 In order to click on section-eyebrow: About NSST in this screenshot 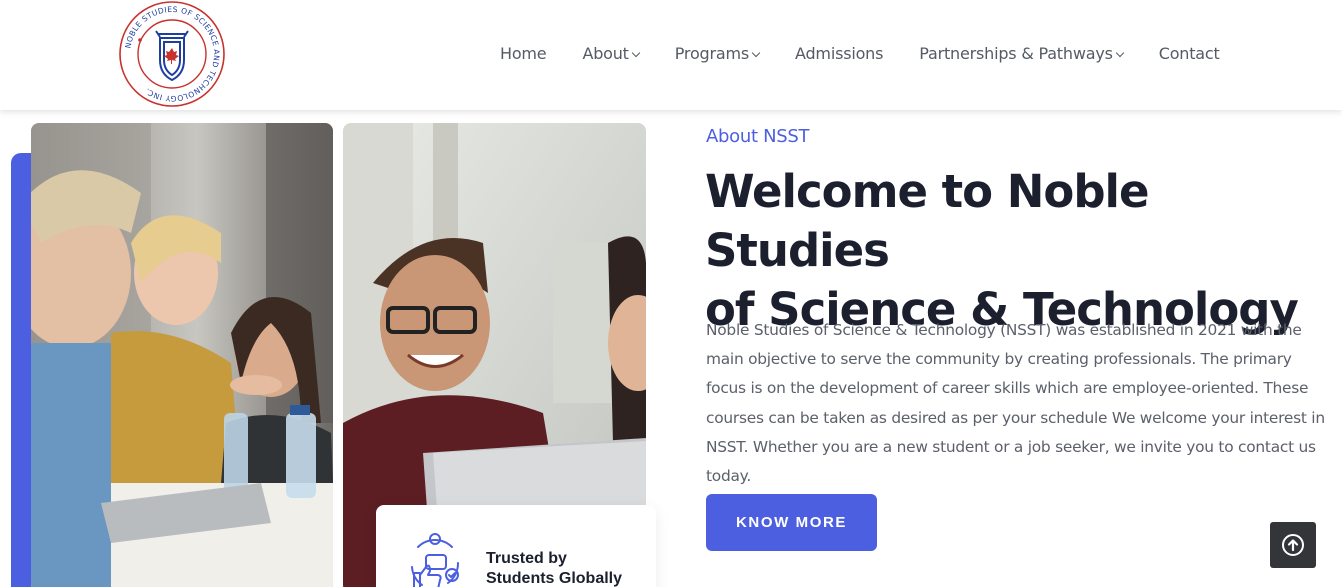, I will do `click(758, 136)`.